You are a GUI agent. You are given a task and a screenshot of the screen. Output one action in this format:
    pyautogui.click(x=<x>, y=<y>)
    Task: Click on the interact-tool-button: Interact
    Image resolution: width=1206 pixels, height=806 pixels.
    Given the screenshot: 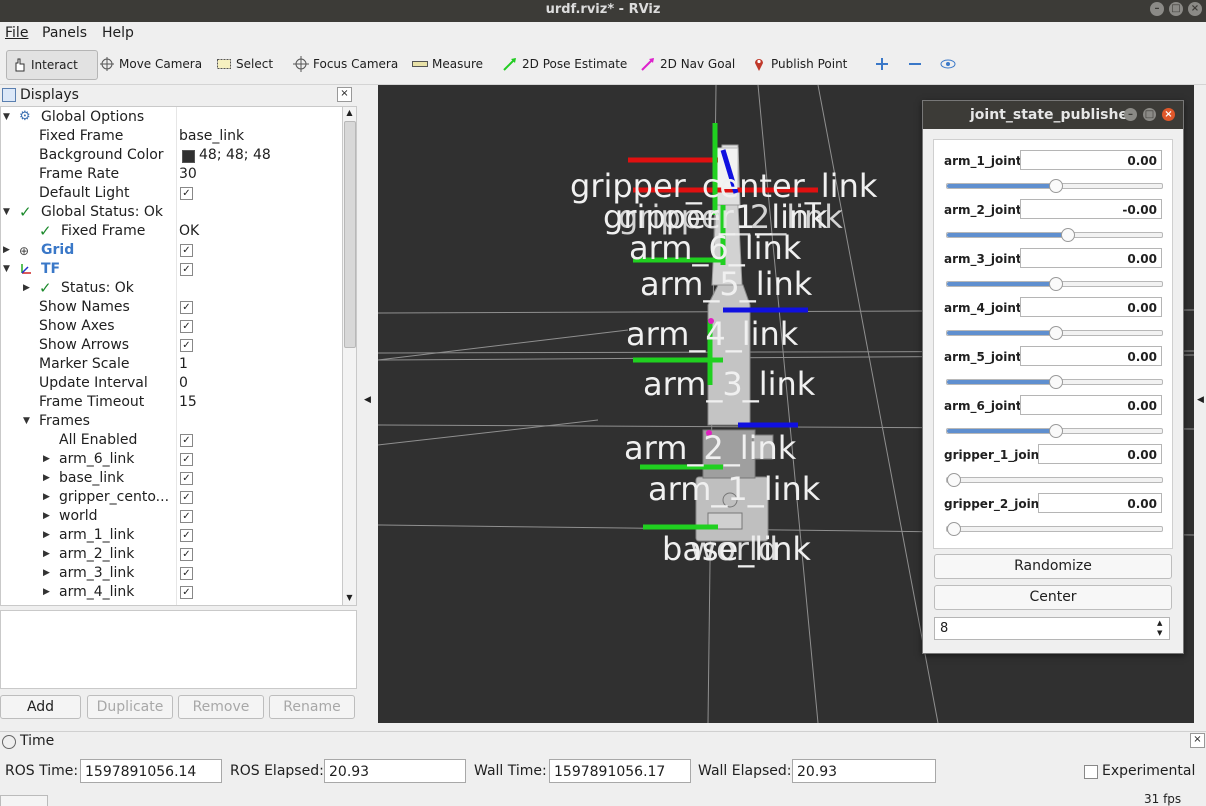 What is the action you would take?
    pyautogui.click(x=52, y=65)
    